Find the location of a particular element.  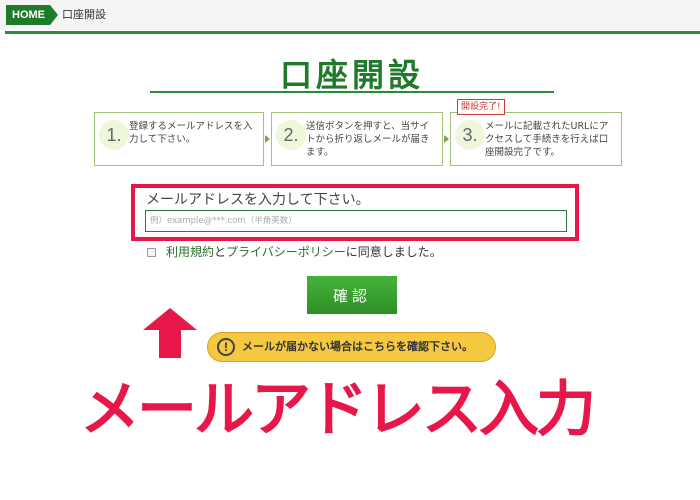

mail-not-received-notice: ! メールが届かない場合はこちらを確認下さい。 is located at coordinates (351, 347).